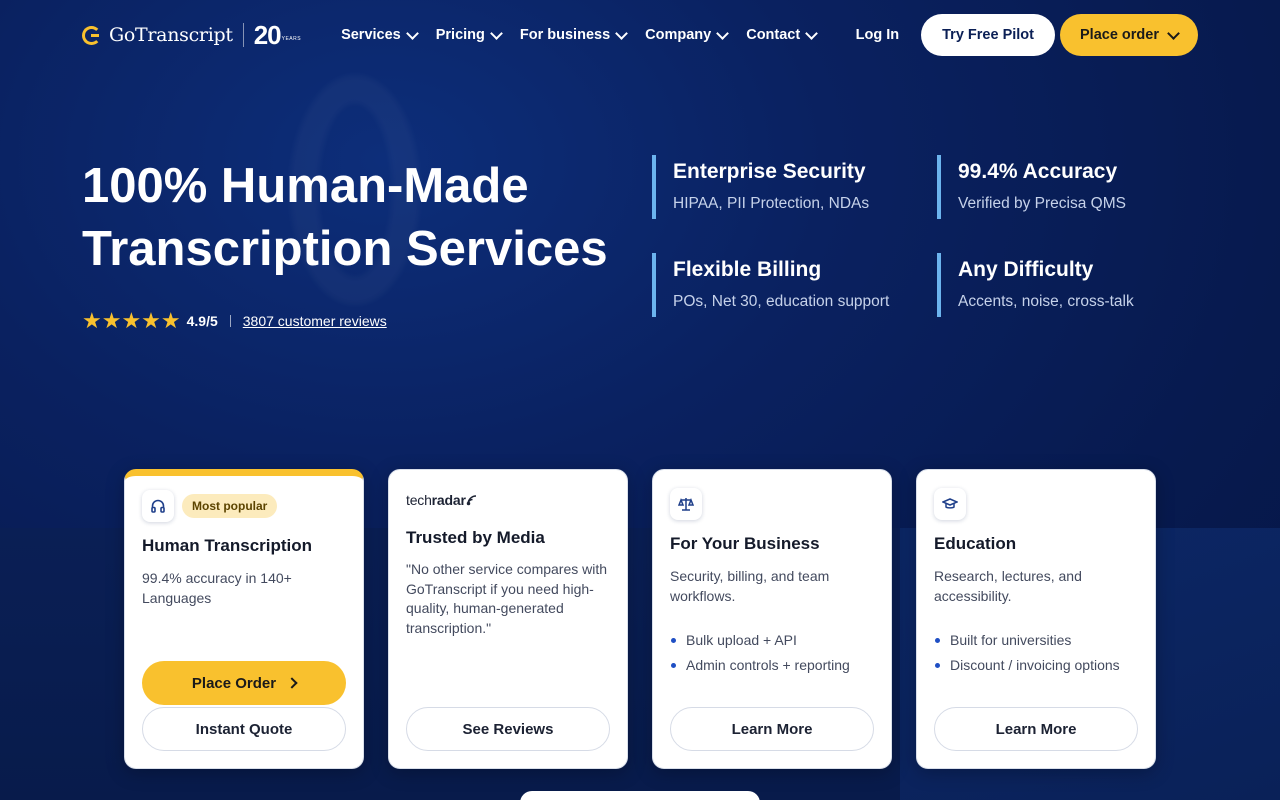 This screenshot has width=1280, height=800. I want to click on logo-text: GoTranscript, so click(171, 35).